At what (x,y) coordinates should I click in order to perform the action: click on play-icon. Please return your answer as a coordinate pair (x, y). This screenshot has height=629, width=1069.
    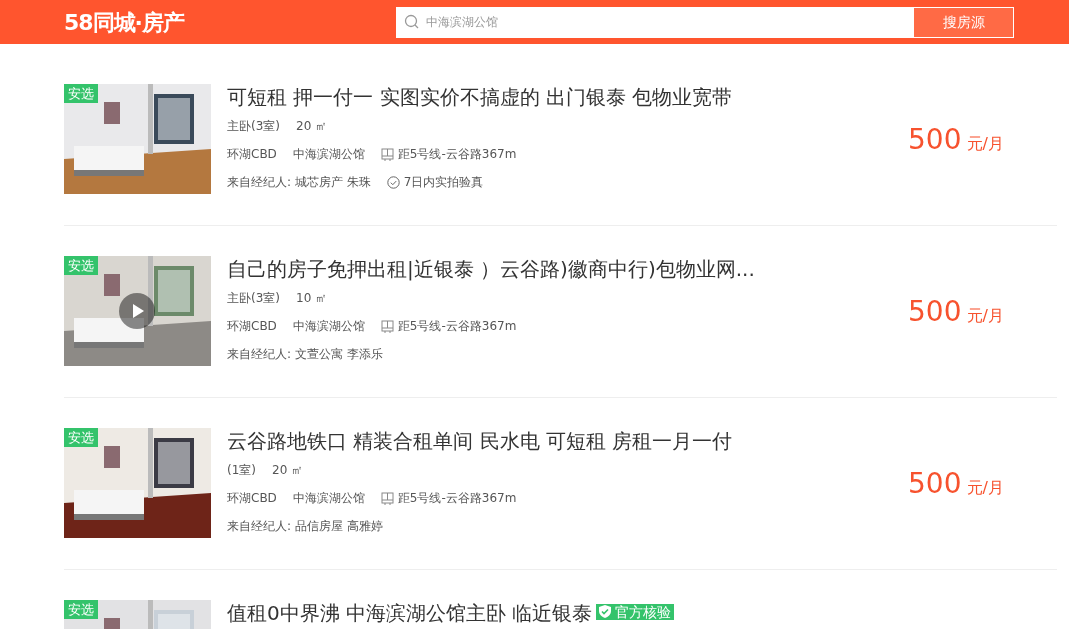
    Looking at the image, I should click on (137, 311).